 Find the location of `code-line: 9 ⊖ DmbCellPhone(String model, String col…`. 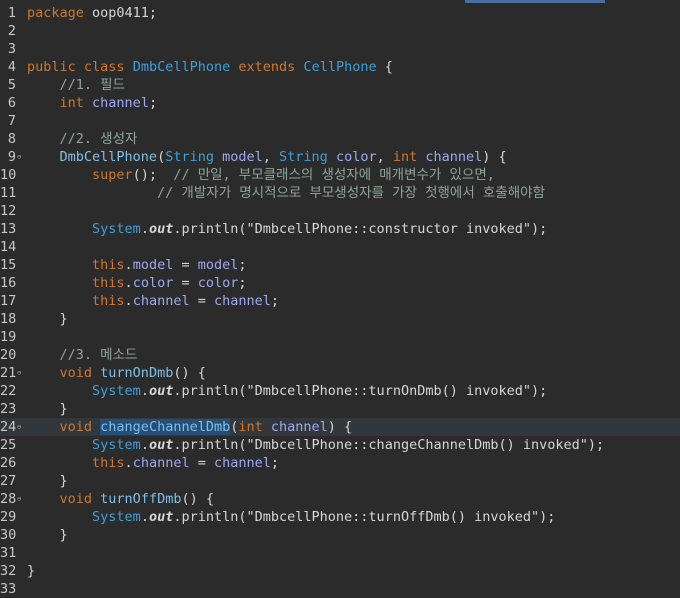

code-line: 9 ⊖ DmbCellPhone(String model, String col… is located at coordinates (340, 157).